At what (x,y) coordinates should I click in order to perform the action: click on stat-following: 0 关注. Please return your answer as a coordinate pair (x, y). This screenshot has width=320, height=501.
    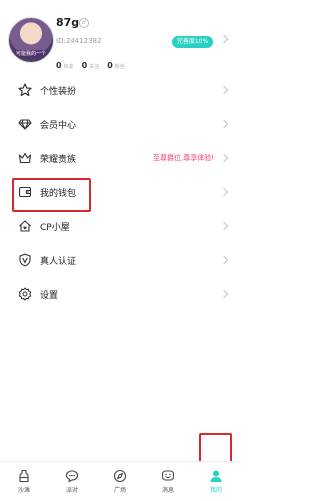
    Looking at the image, I should click on (91, 62).